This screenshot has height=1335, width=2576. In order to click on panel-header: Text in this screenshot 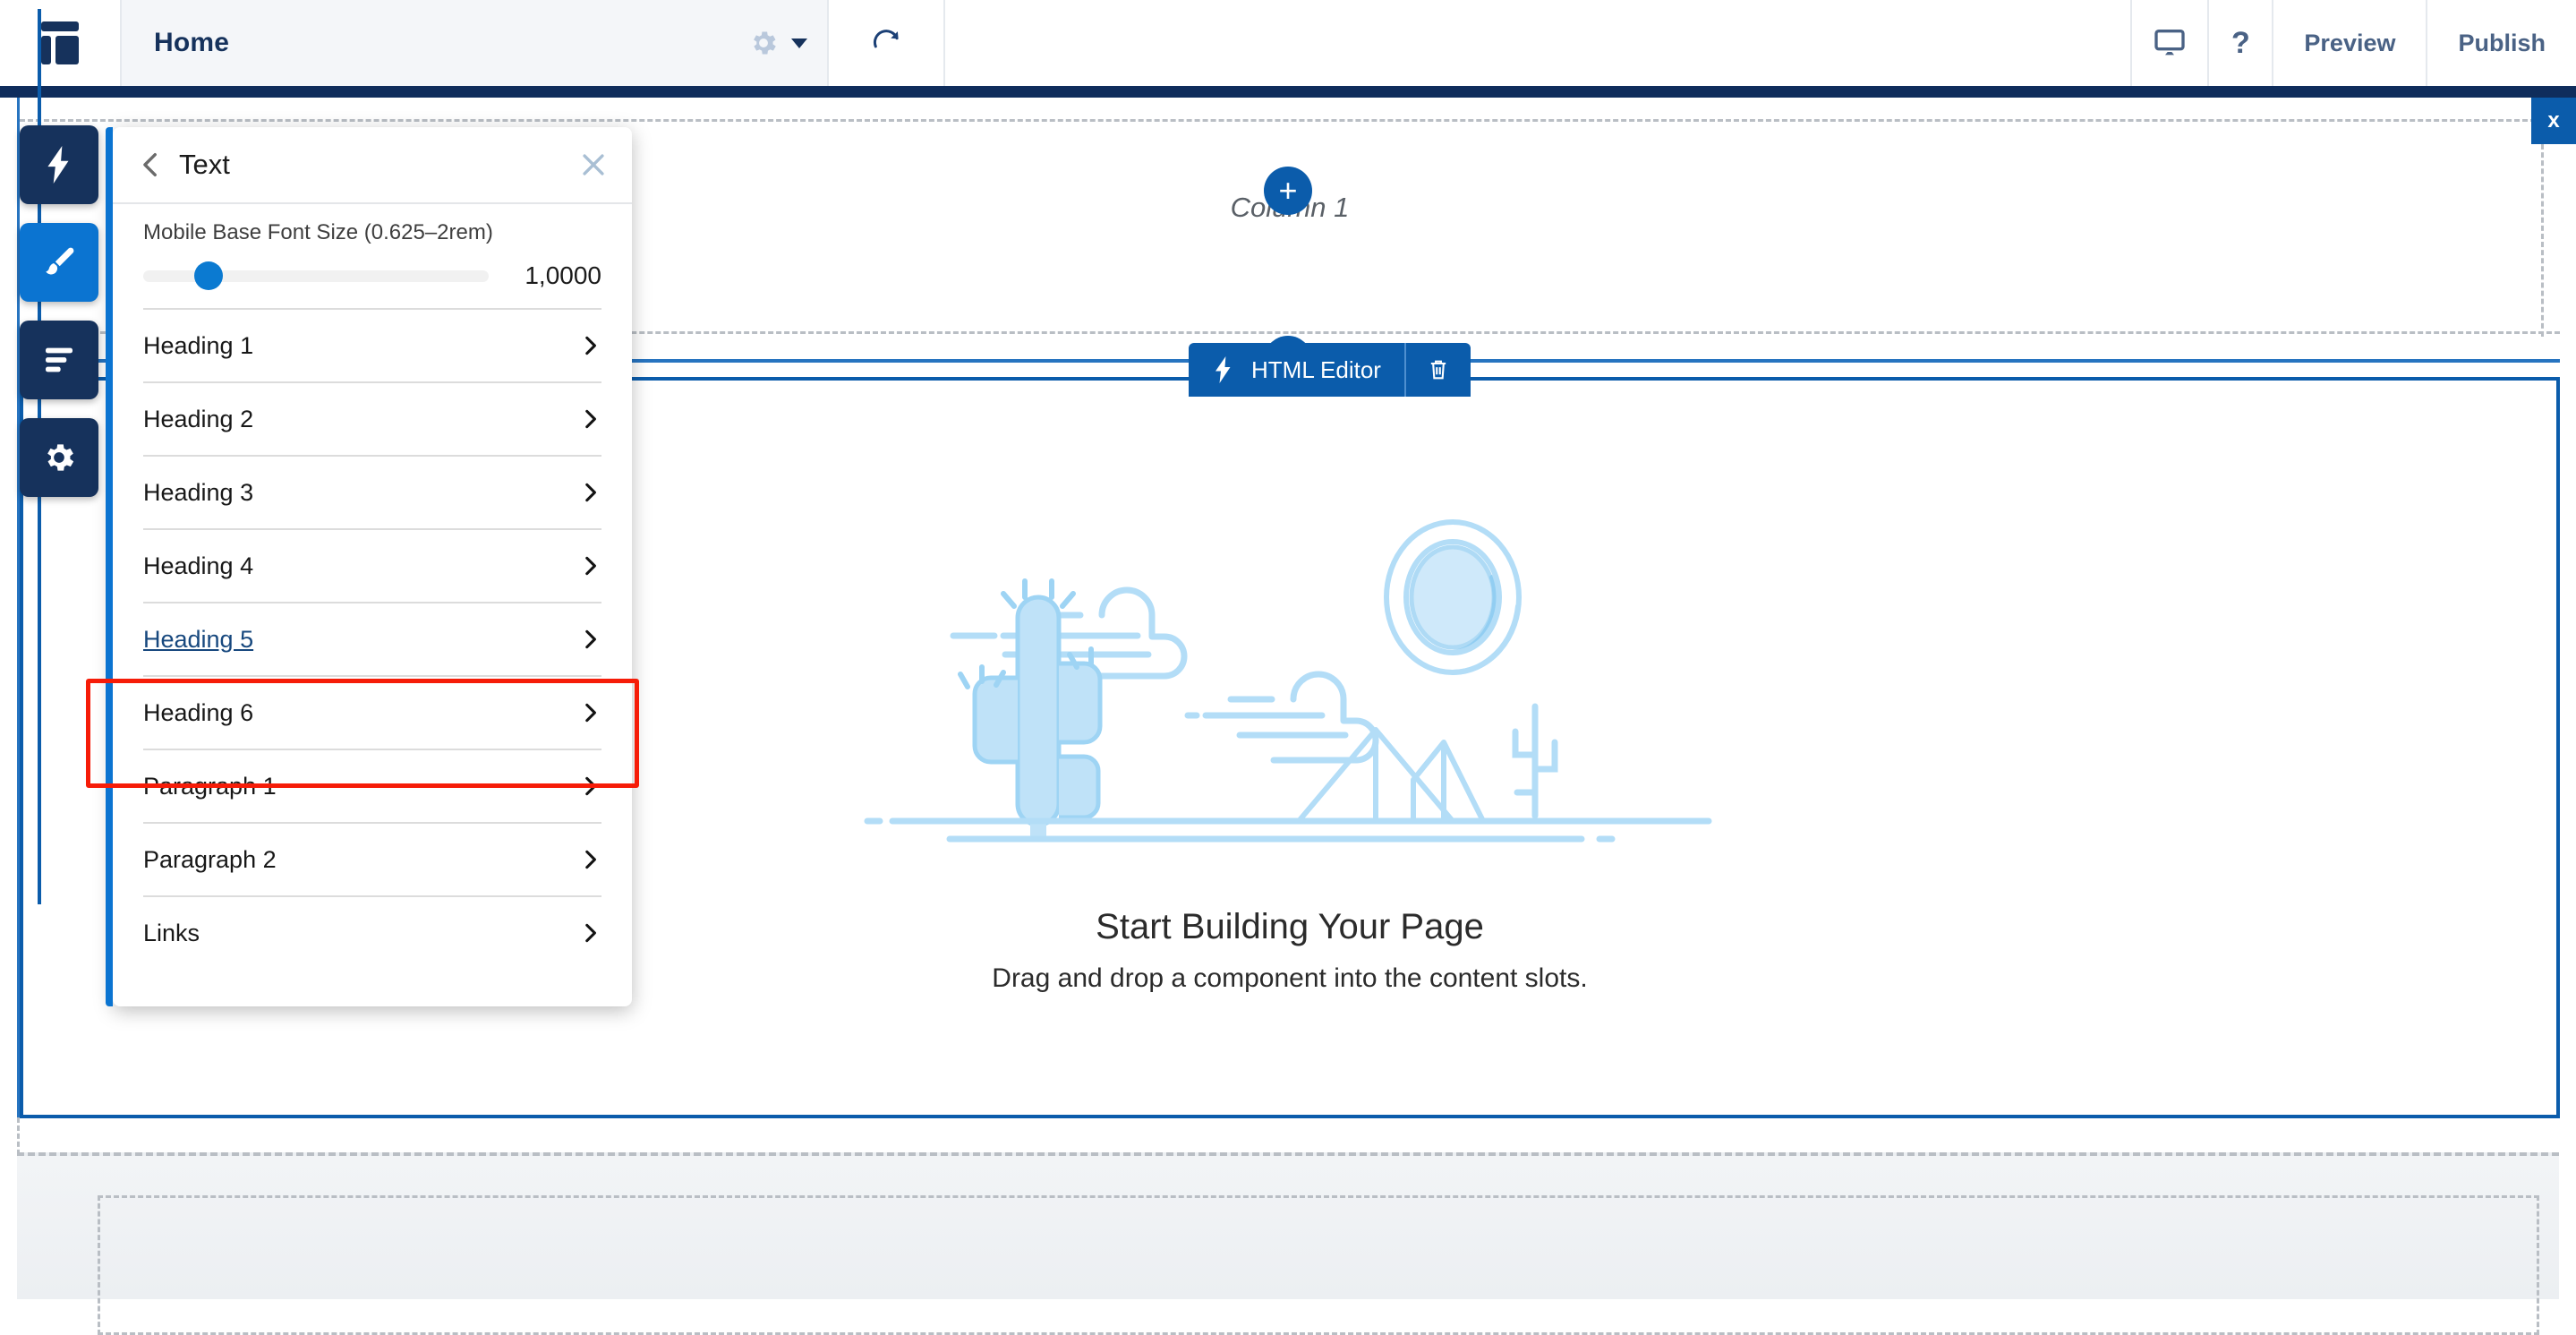, I will do `click(372, 165)`.